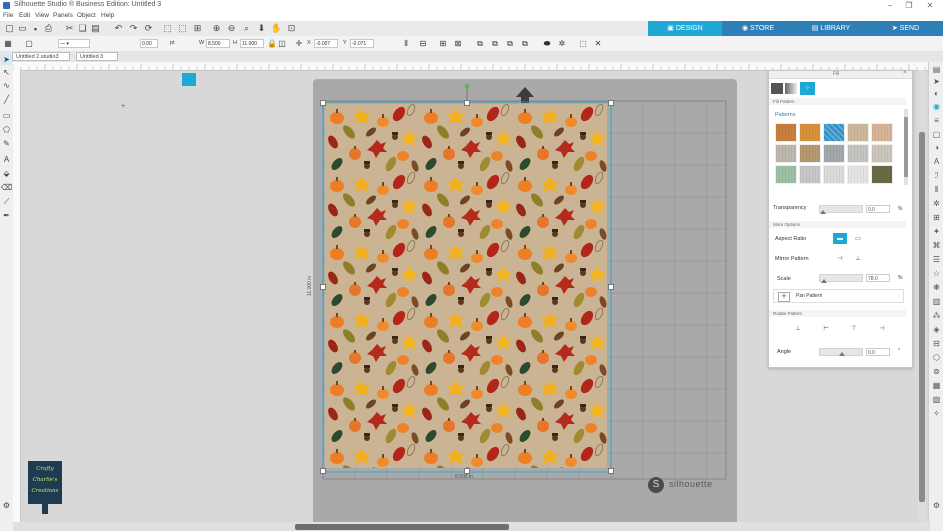  Describe the element at coordinates (362, 43) in the screenshot. I see `y-field: -0.071` at that location.